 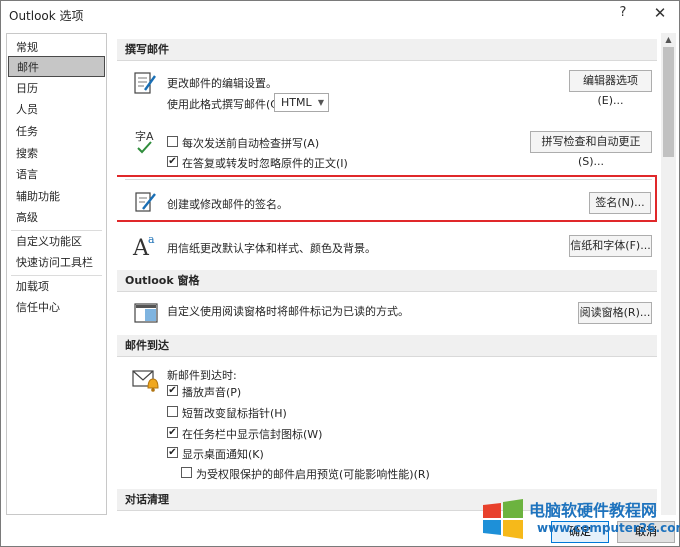 I want to click on window-title: Outlook 选项, so click(x=46, y=16).